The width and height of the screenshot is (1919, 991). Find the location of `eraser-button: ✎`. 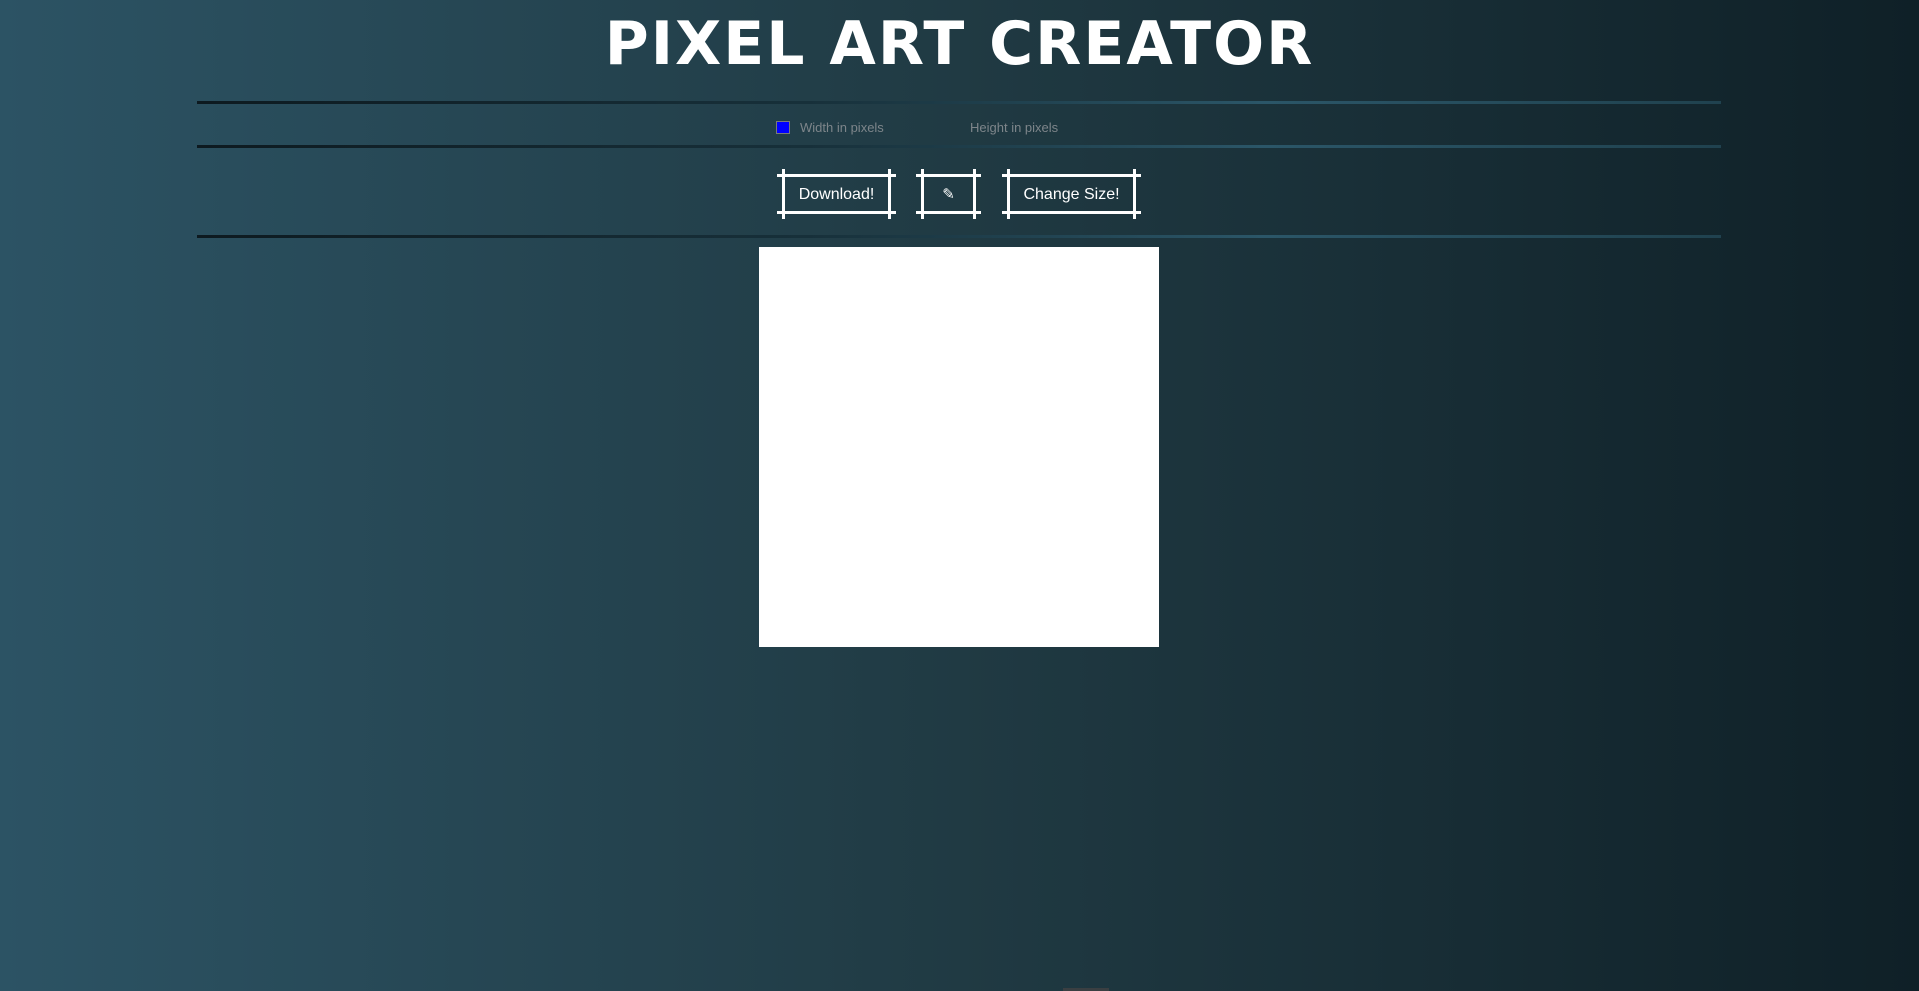

eraser-button: ✎ is located at coordinates (948, 194).